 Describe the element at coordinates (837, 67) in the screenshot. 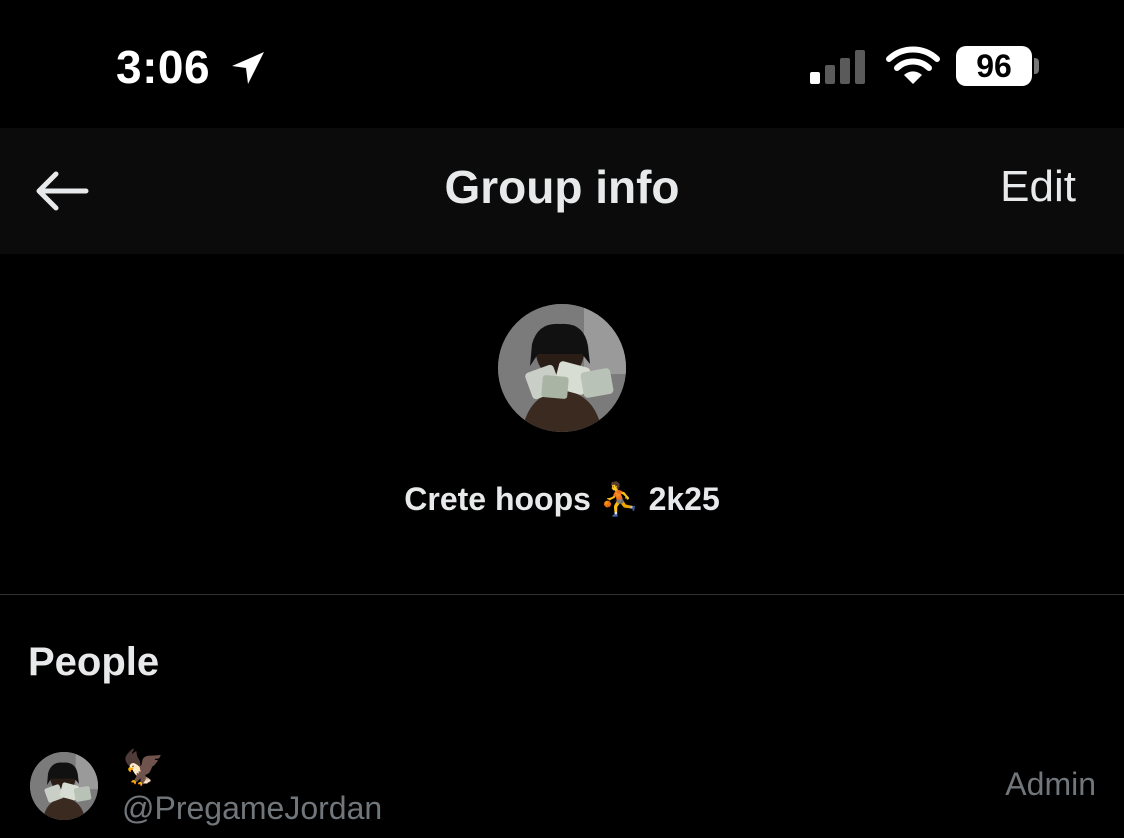

I see `signal-icon` at that location.